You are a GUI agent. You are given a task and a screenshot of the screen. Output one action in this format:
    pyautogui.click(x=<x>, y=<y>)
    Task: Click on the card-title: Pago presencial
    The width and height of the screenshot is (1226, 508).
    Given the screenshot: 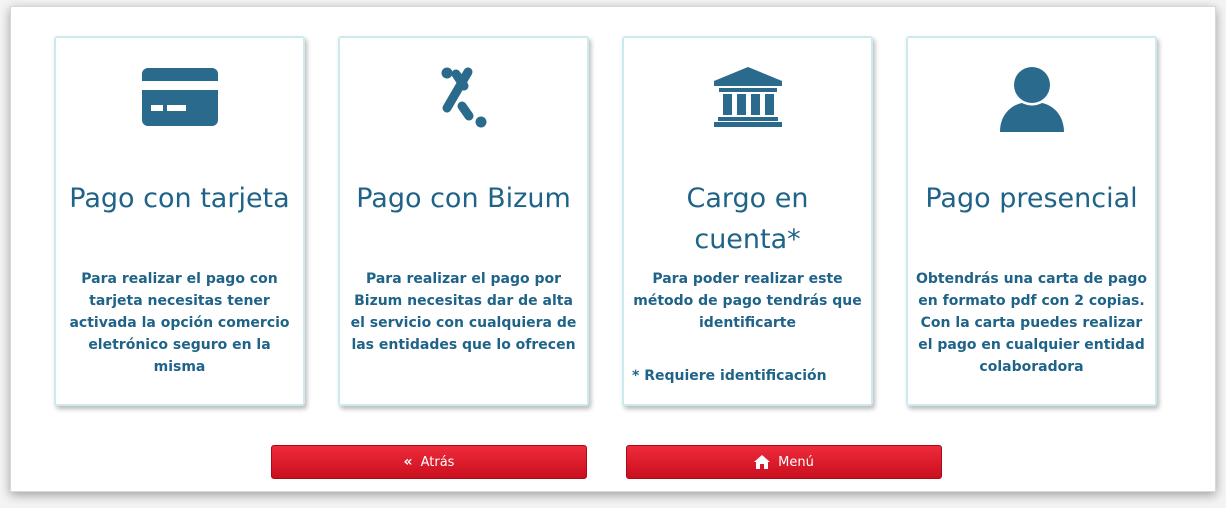 What is the action you would take?
    pyautogui.click(x=1031, y=198)
    